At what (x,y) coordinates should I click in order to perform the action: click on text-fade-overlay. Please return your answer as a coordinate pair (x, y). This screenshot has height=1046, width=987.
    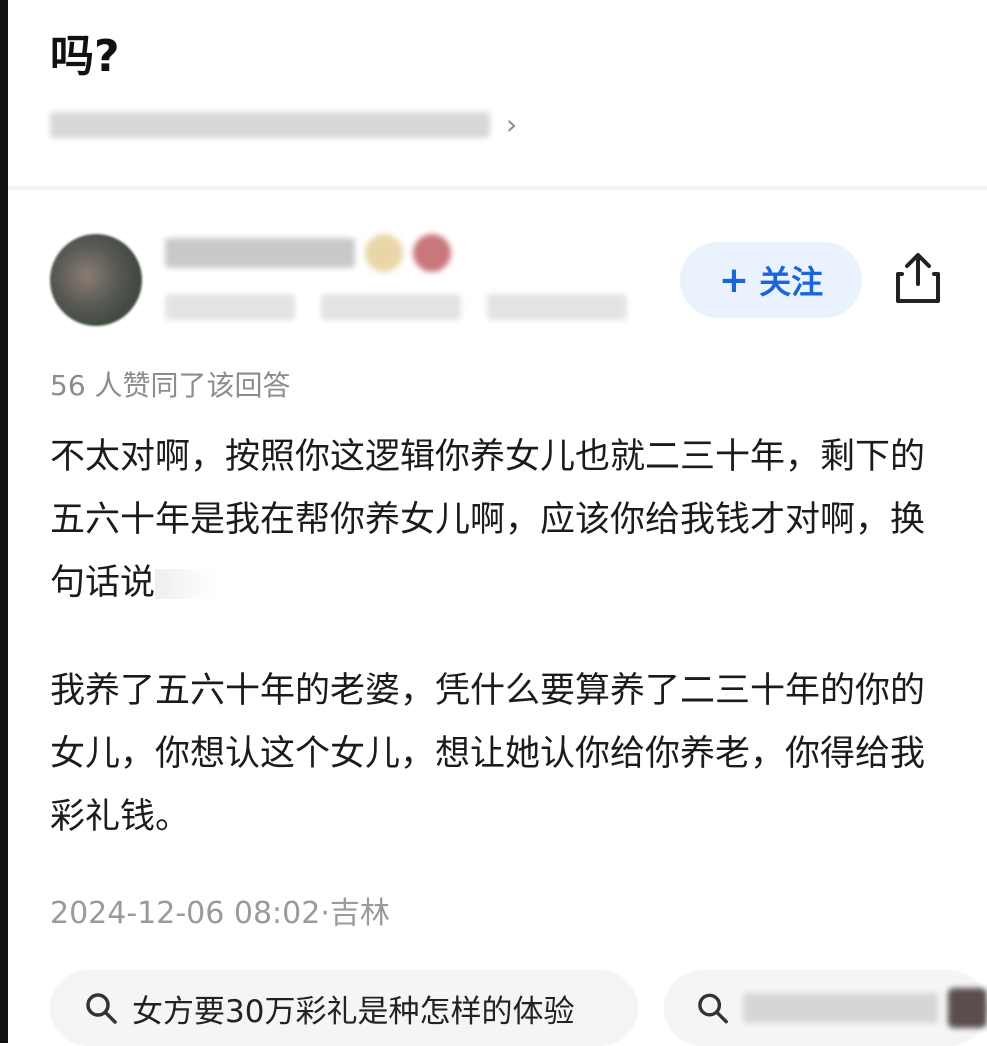
    Looking at the image, I should click on (185, 584).